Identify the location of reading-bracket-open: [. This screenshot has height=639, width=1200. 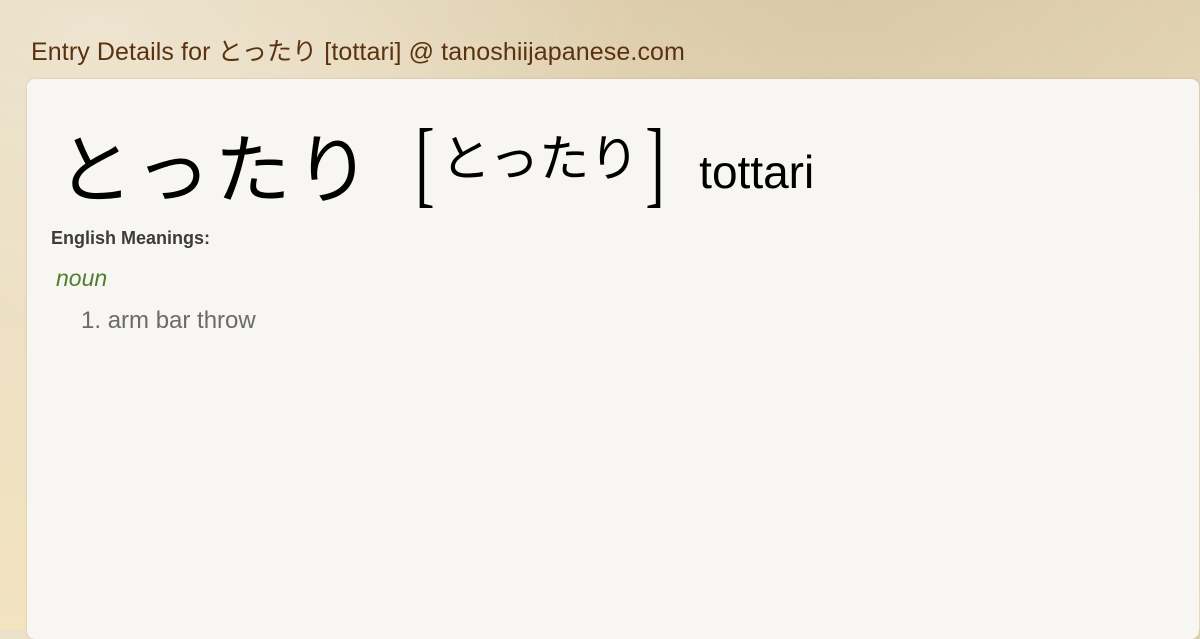
(425, 162).